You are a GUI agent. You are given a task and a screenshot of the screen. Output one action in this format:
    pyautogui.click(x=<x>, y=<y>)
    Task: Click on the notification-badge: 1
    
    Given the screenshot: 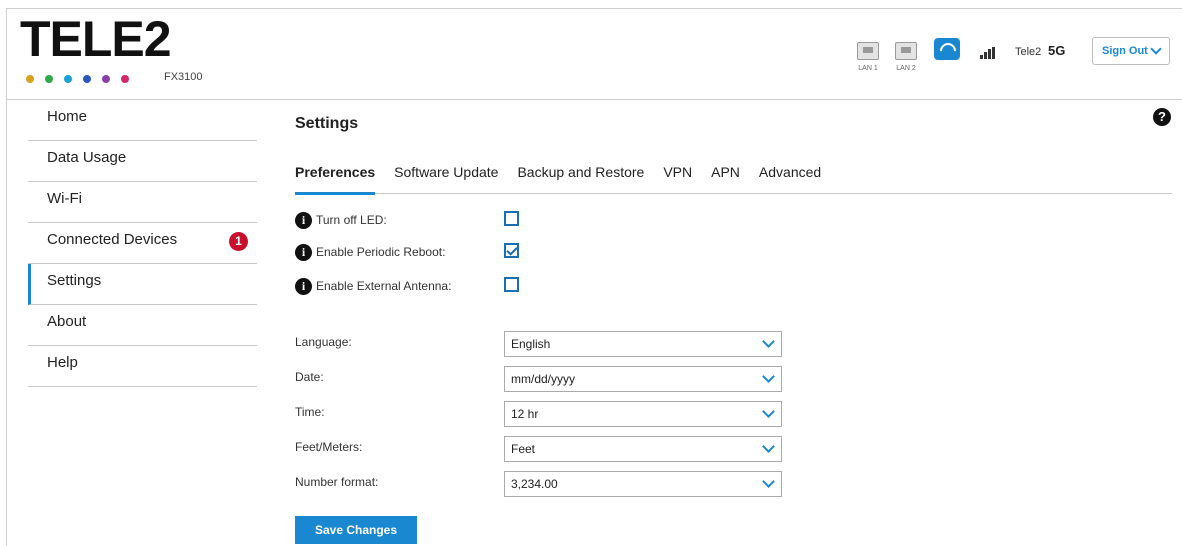 What is the action you would take?
    pyautogui.click(x=238, y=241)
    